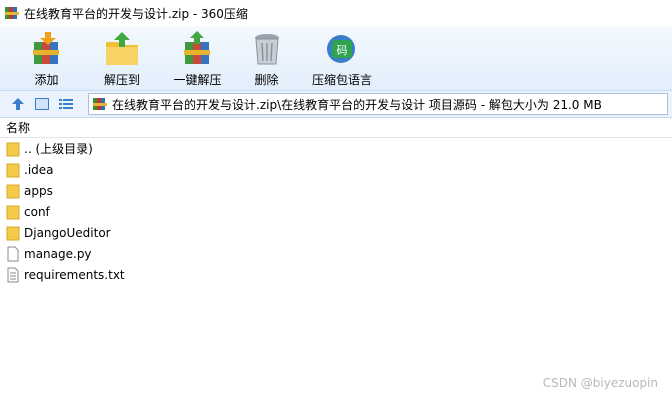 Image resolution: width=672 pixels, height=404 pixels. Describe the element at coordinates (196, 47) in the screenshot. I see `one-click-extract-icon` at that location.